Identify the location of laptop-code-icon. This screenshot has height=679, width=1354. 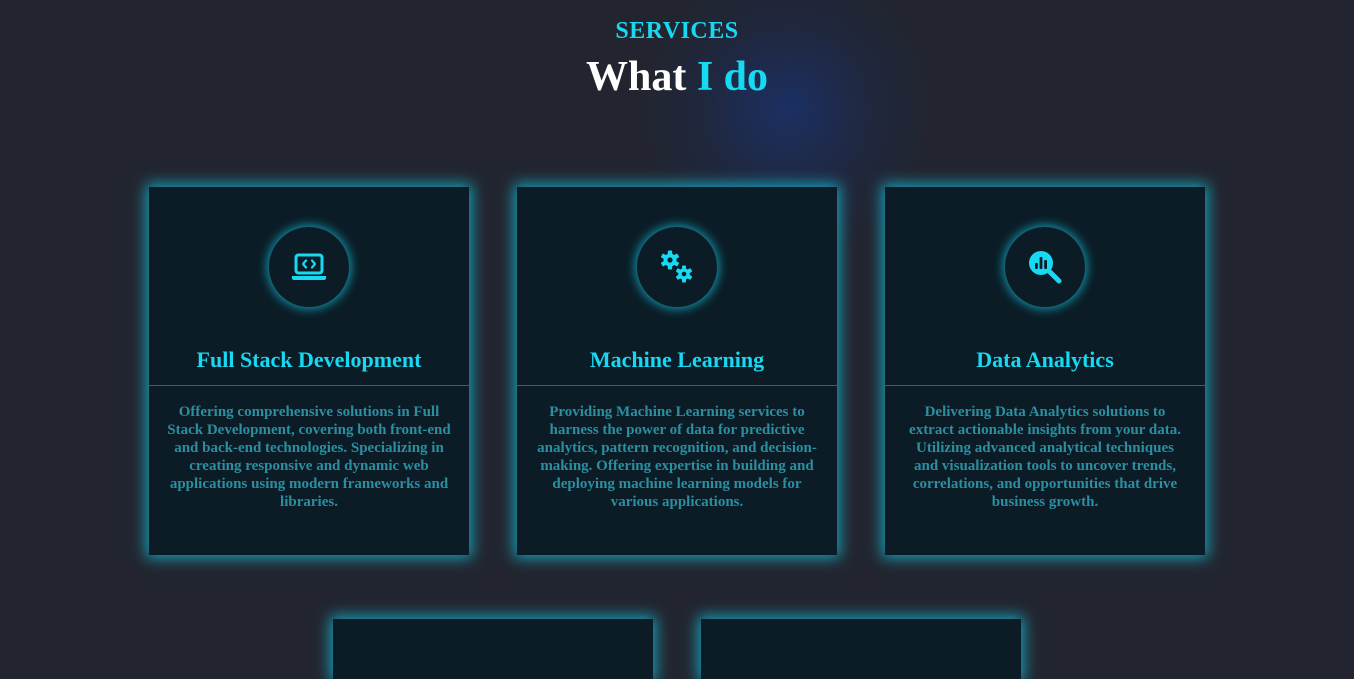
(309, 266).